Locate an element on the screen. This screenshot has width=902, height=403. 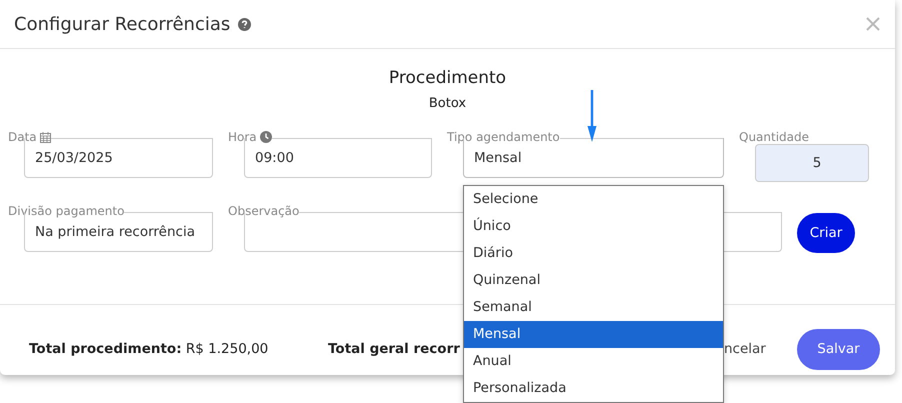
dropdown-option: Quinzenal is located at coordinates (593, 280).